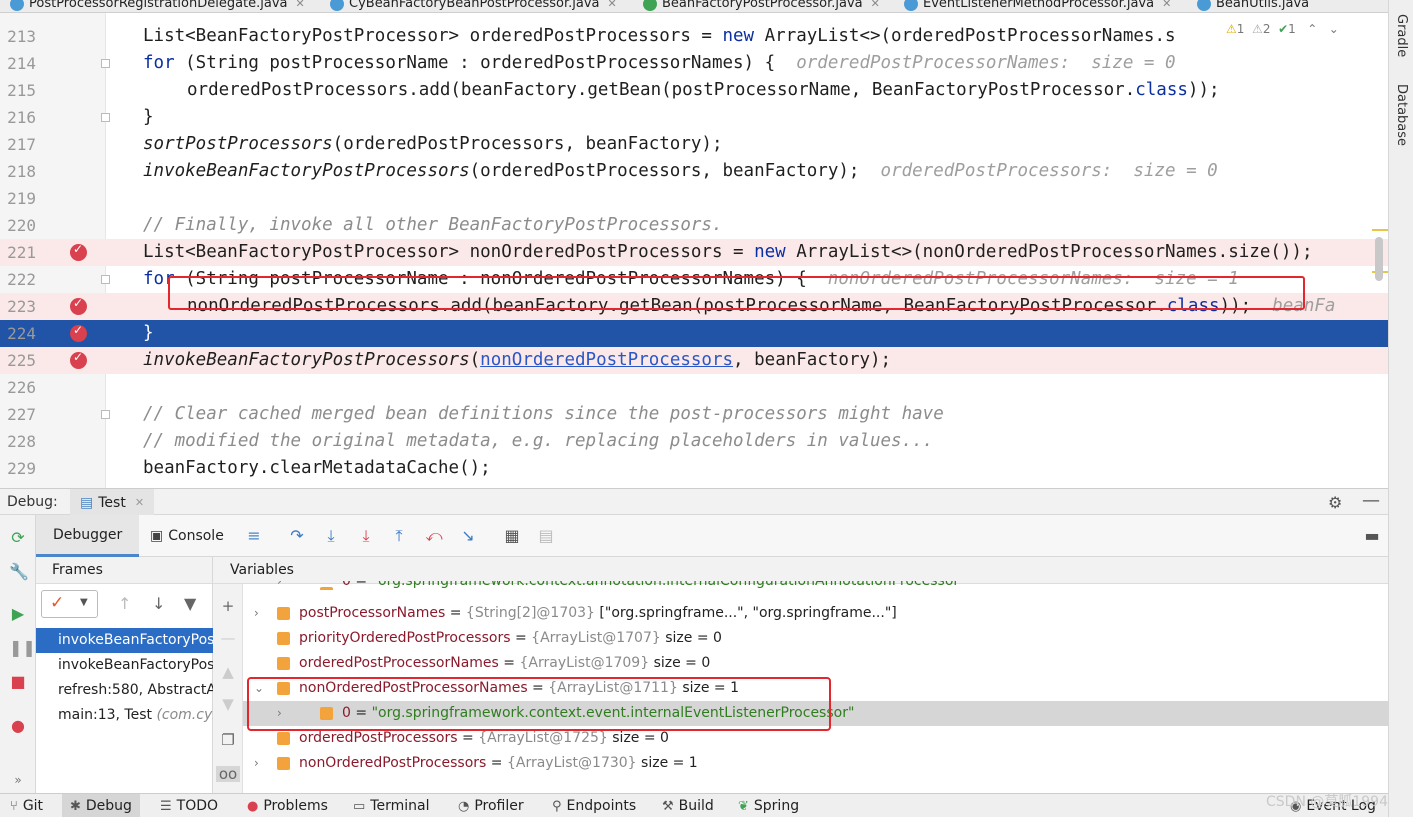 The height and width of the screenshot is (817, 1413). What do you see at coordinates (468, 536) in the screenshot?
I see `run-to-cursor-icon: ↘` at bounding box center [468, 536].